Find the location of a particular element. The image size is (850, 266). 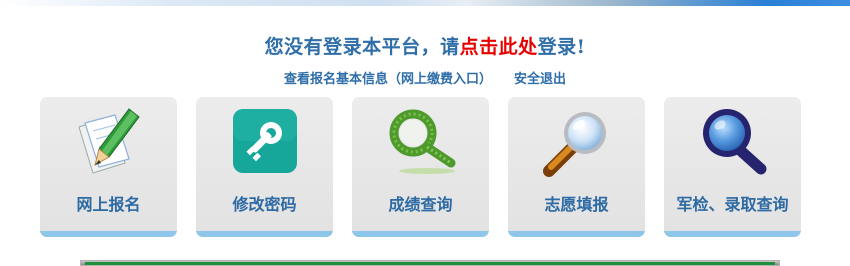

card-change-password: 修改密码 is located at coordinates (264, 167).